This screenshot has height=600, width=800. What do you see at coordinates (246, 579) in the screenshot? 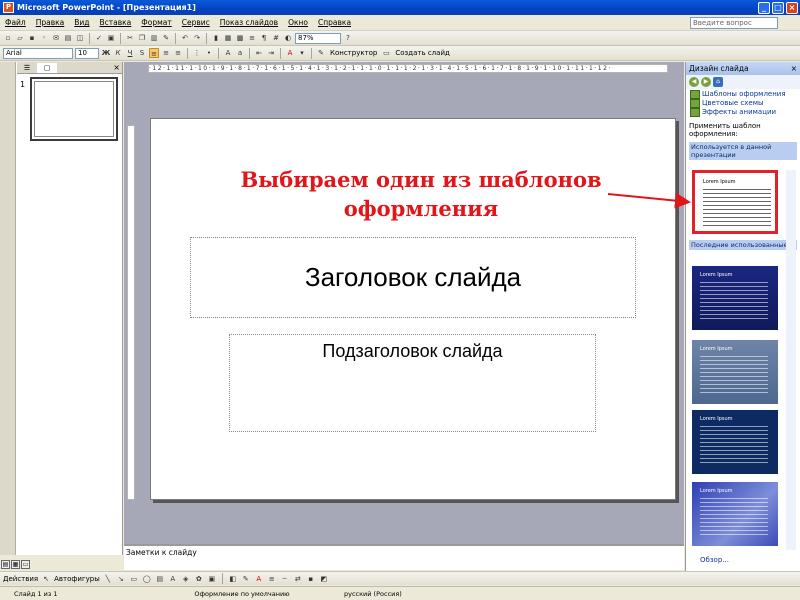
I see `line-color-icon: ✎` at bounding box center [246, 579].